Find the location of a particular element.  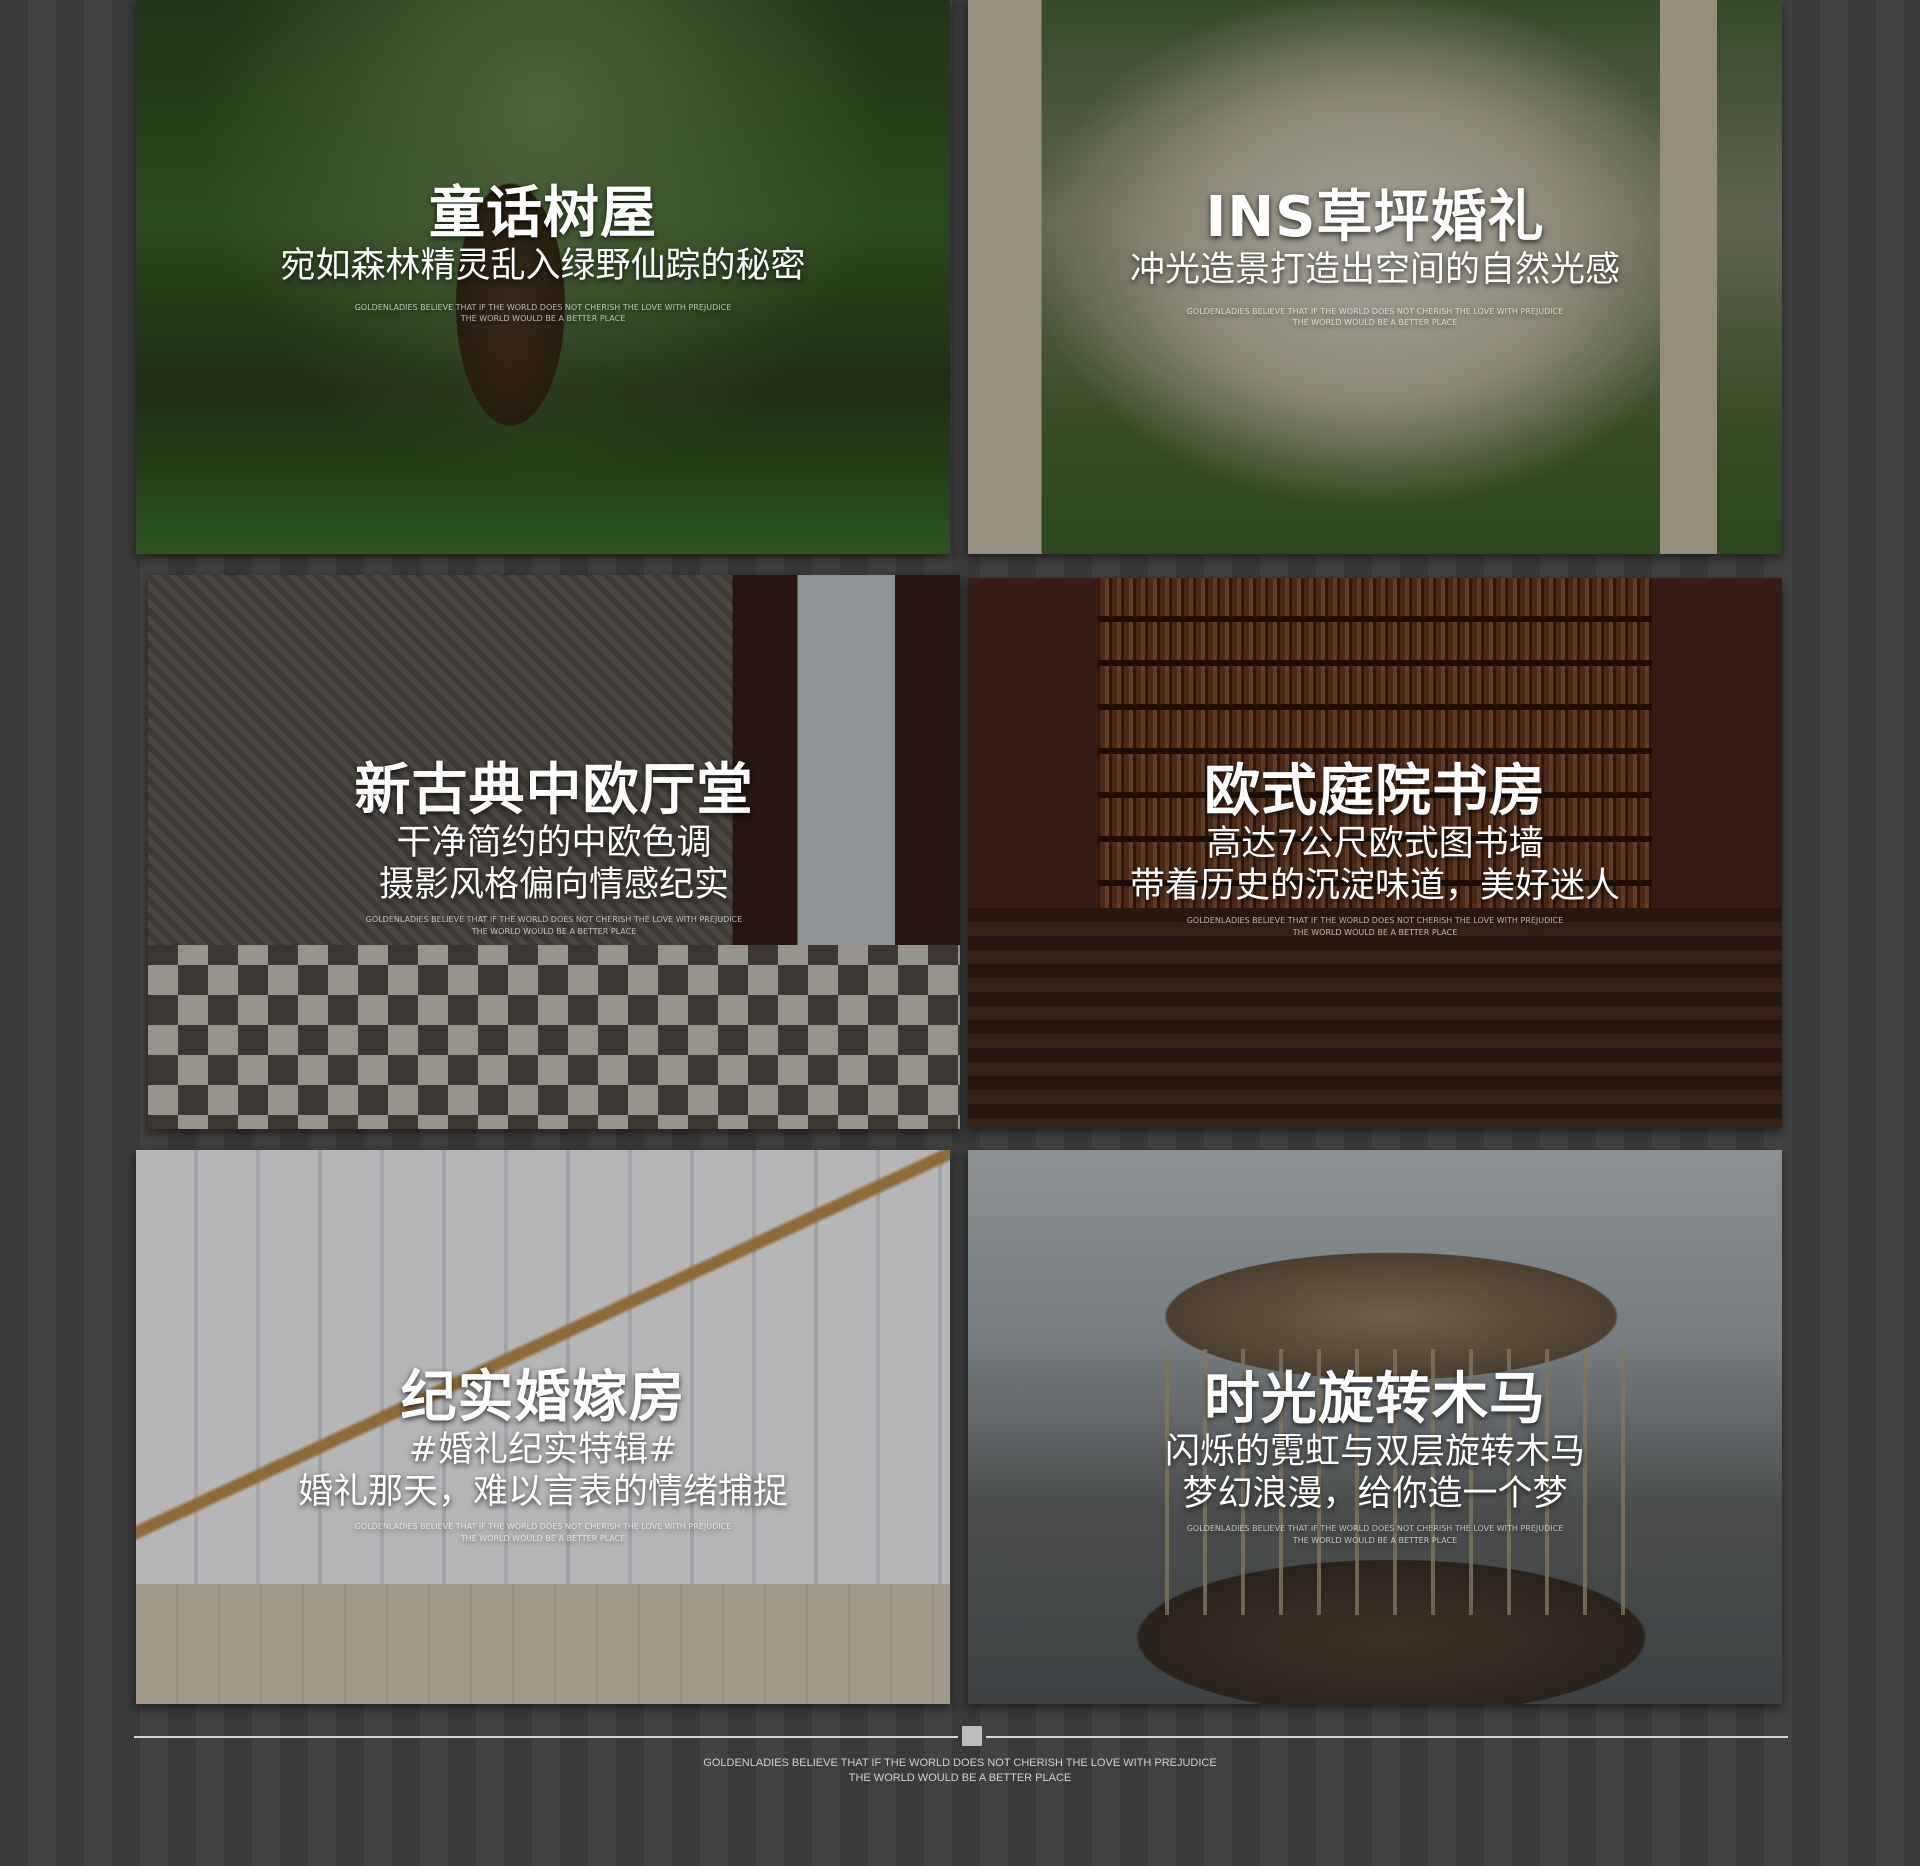

tile-subtitle: 冲光造景打造出空间的自然光感 is located at coordinates (1374, 270).